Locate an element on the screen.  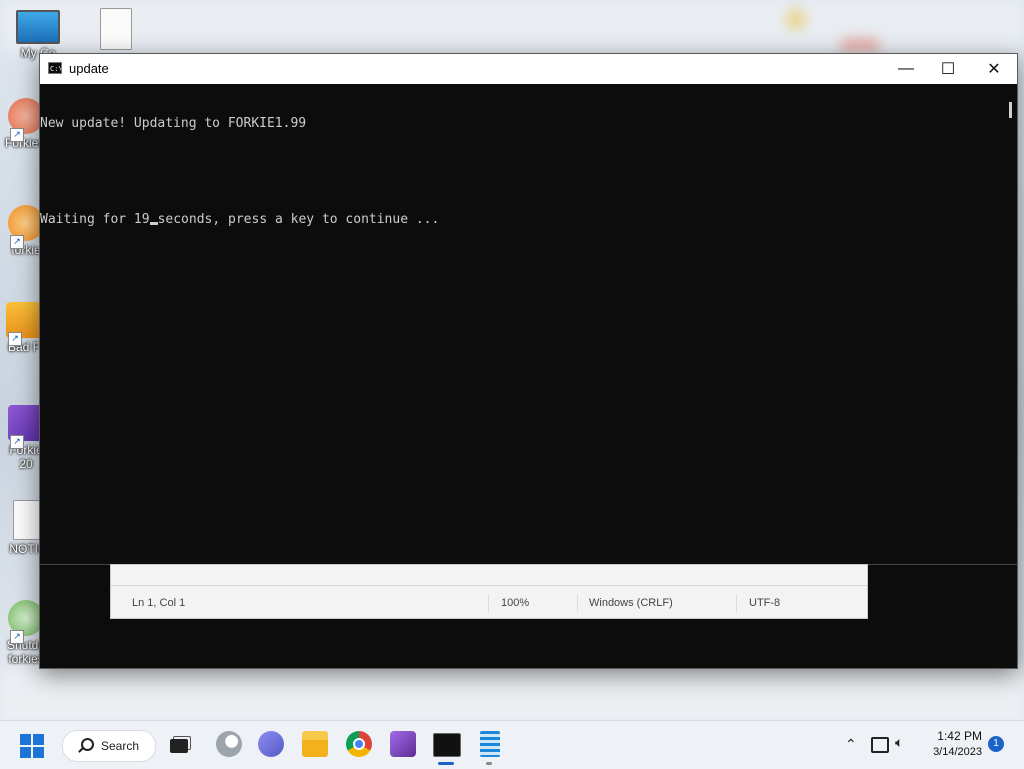
chrome-center is located at coordinates (359, 744).